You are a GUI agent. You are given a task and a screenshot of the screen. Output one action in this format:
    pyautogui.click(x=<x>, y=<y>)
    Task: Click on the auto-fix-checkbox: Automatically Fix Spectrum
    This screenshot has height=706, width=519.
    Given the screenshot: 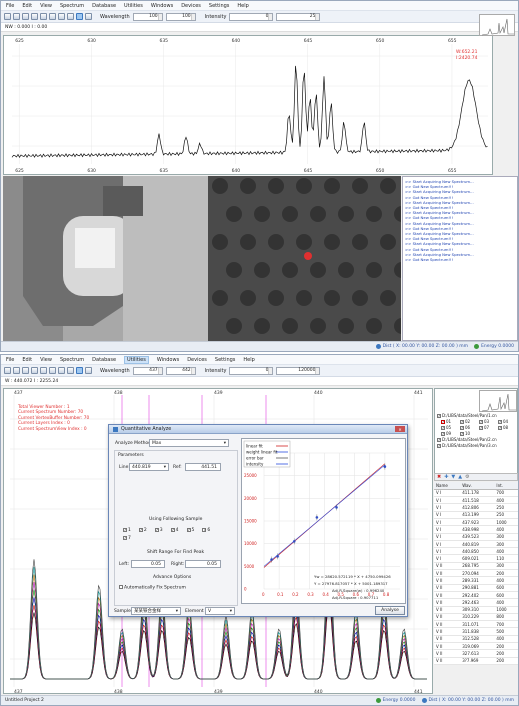 What is the action you would take?
    pyautogui.click(x=152, y=588)
    